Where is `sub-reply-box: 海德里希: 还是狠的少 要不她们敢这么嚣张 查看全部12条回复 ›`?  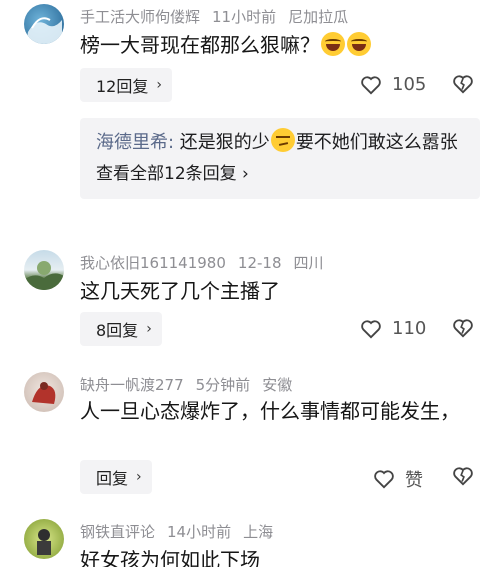 sub-reply-box: 海德里希: 还是狠的少 要不她们敢这么嚣张 查看全部12条回复 › is located at coordinates (280, 158).